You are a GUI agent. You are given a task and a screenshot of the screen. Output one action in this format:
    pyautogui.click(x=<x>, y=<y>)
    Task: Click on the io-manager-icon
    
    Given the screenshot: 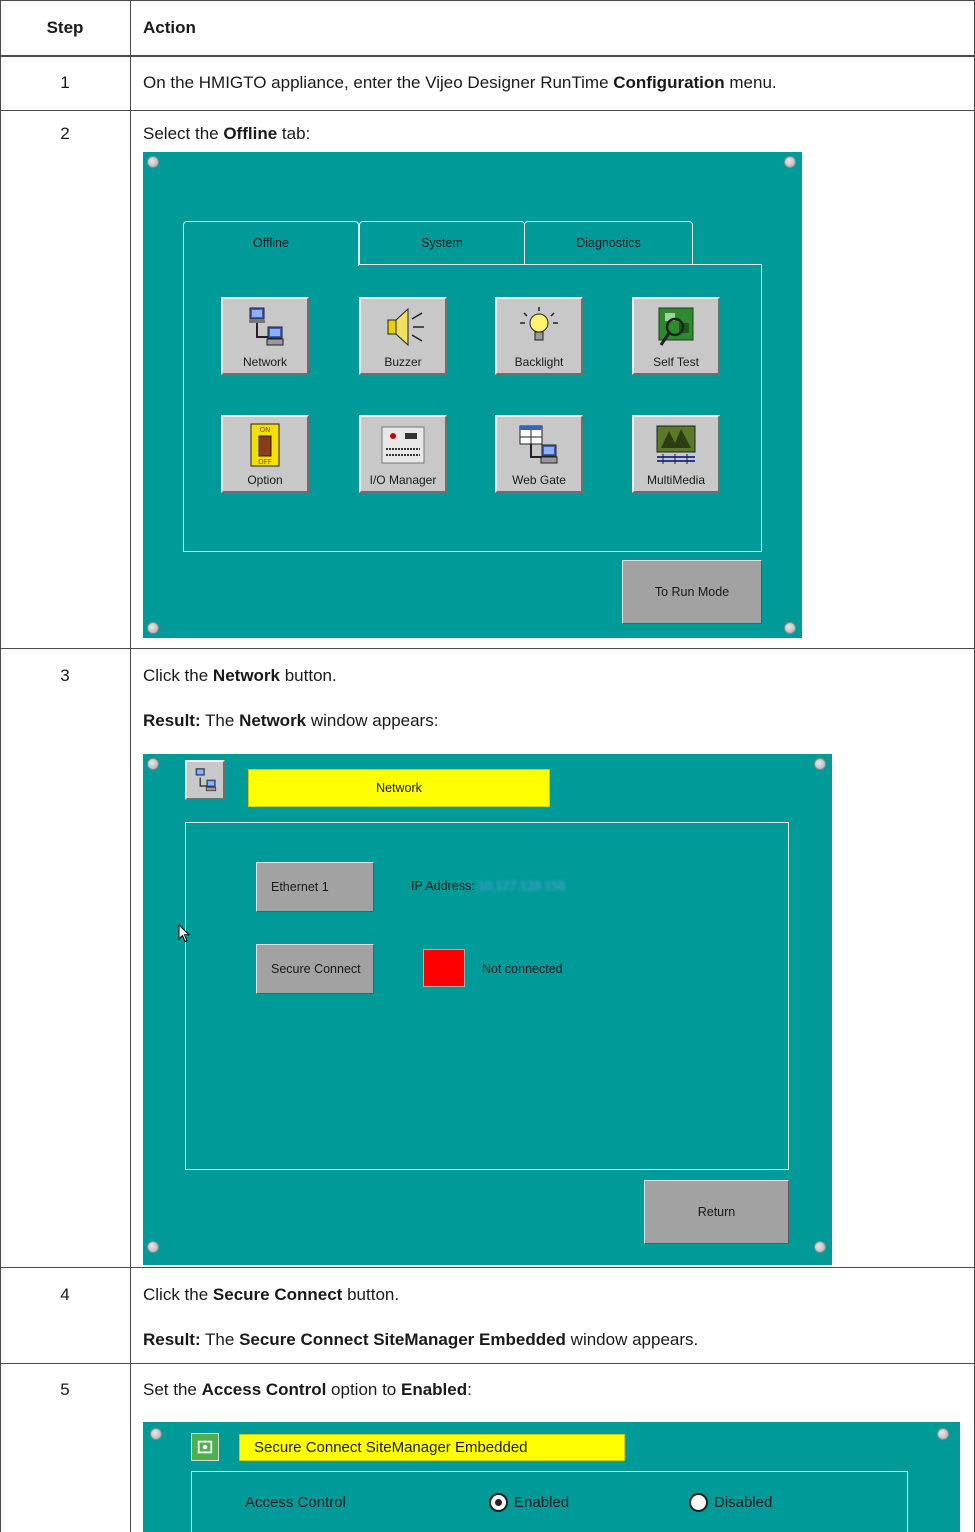 What is the action you would take?
    pyautogui.click(x=403, y=445)
    